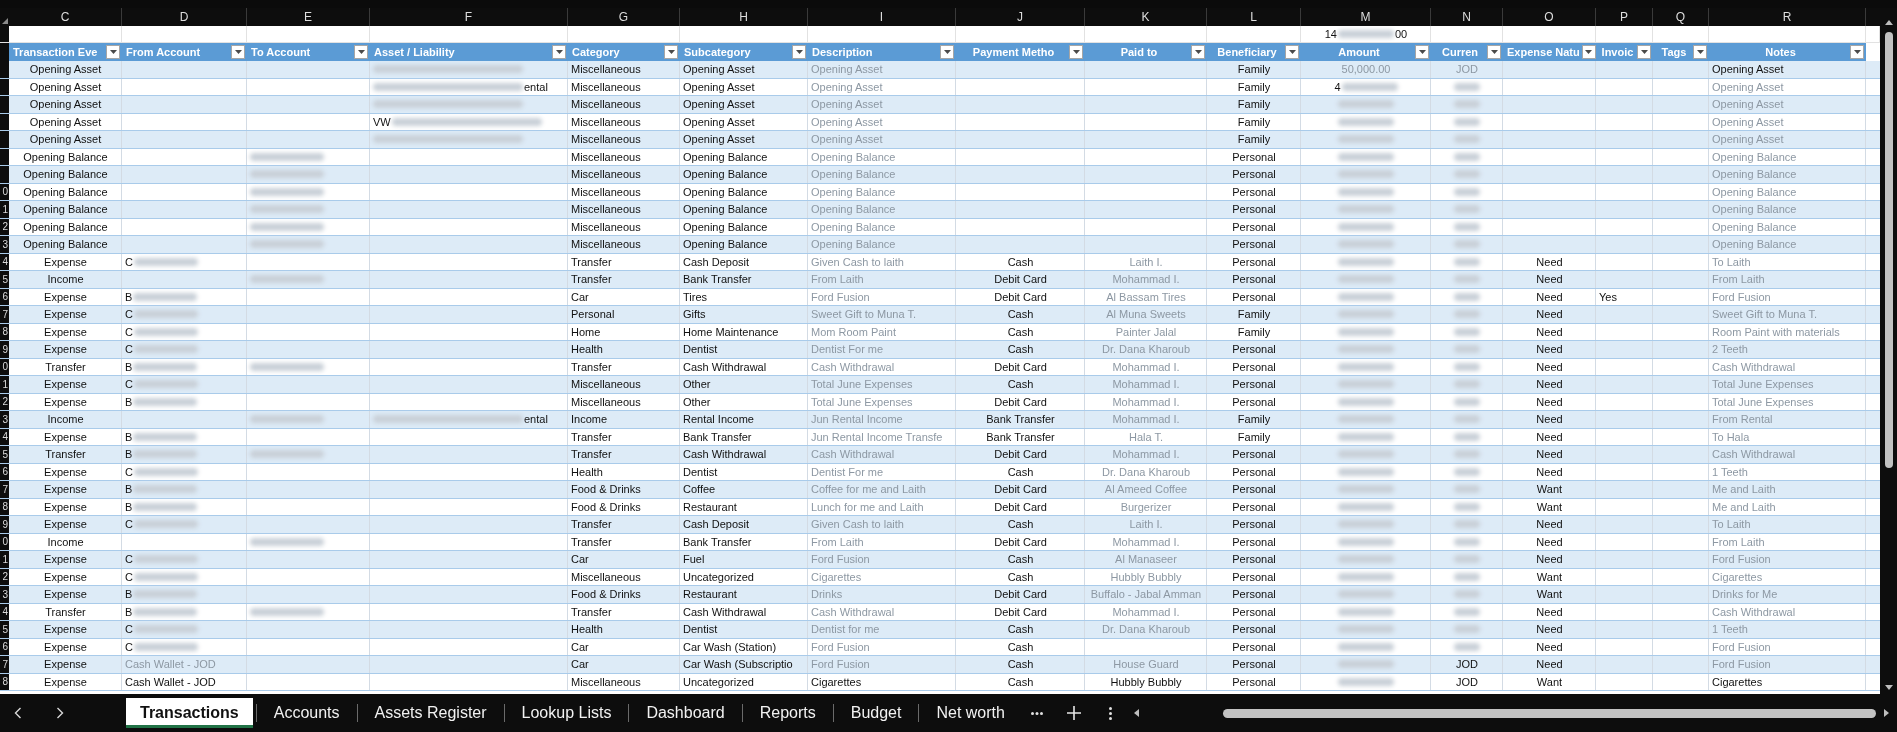 This screenshot has width=1897, height=732. I want to click on scroll-right-arrow-icon, so click(1886, 713).